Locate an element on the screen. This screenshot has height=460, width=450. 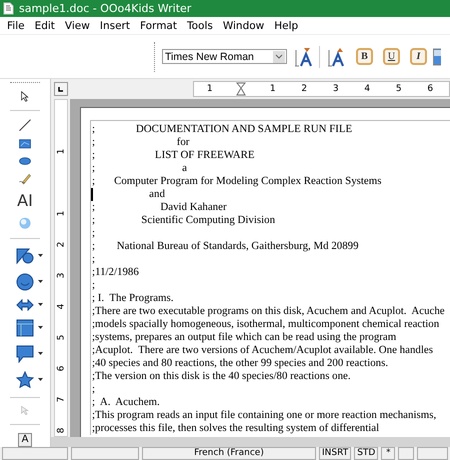
menu-item: Edit is located at coordinates (45, 26).